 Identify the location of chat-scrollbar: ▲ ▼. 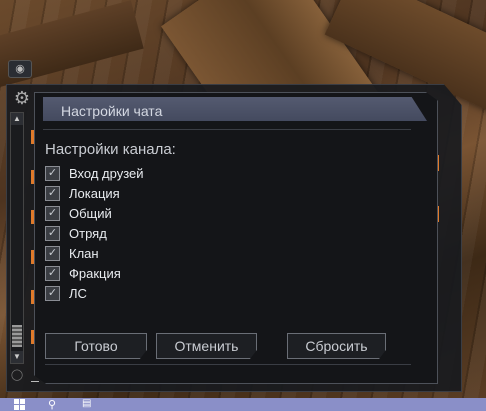
(17, 238).